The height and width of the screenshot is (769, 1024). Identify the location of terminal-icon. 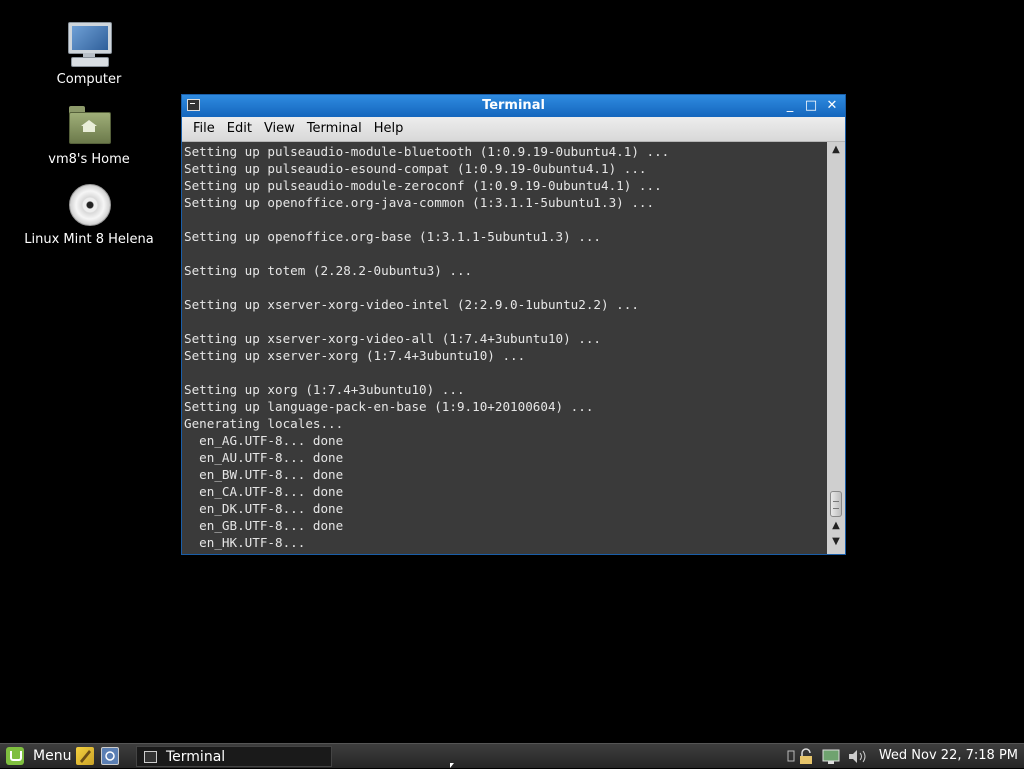
(150, 757).